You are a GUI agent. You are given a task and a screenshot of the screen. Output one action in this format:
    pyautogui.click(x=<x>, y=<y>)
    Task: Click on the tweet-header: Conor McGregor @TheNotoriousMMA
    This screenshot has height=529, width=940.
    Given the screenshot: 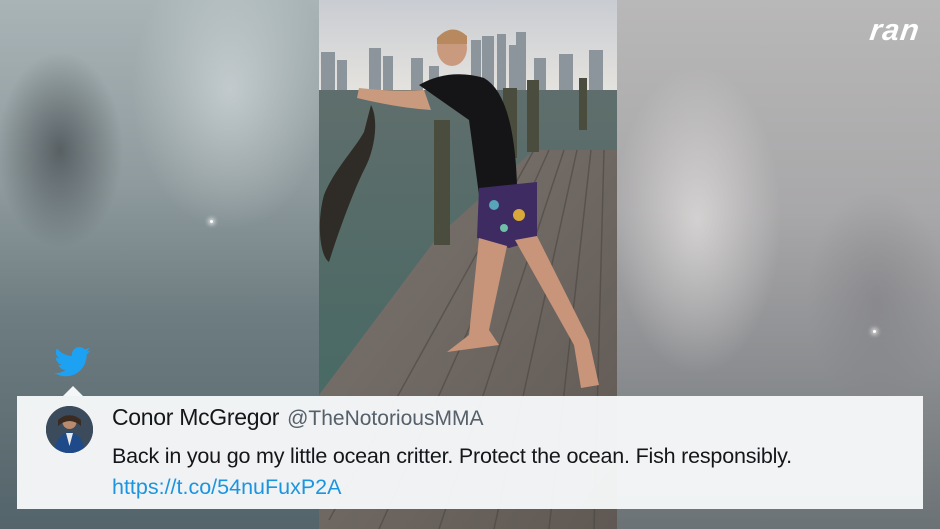 What is the action you would take?
    pyautogui.click(x=297, y=417)
    